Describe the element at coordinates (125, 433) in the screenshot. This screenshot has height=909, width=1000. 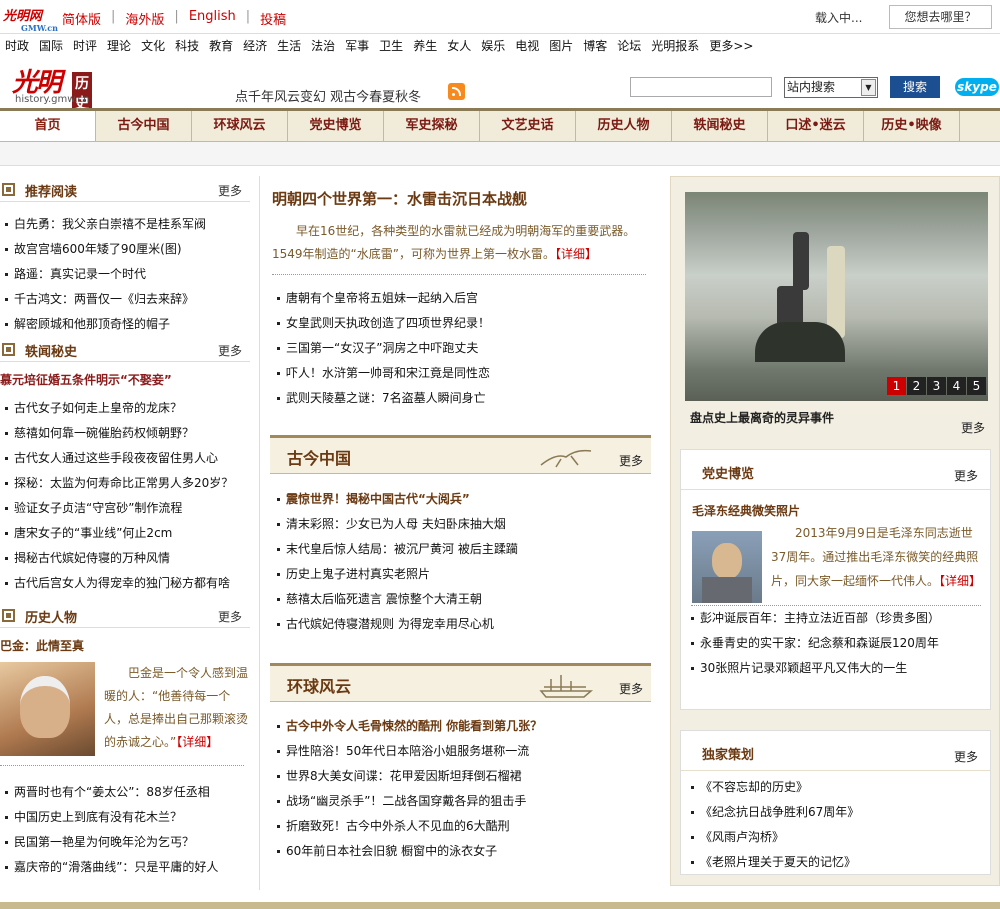
I see `list-item: 慈禧如何靠一碗催胎药权倾朝野？` at that location.